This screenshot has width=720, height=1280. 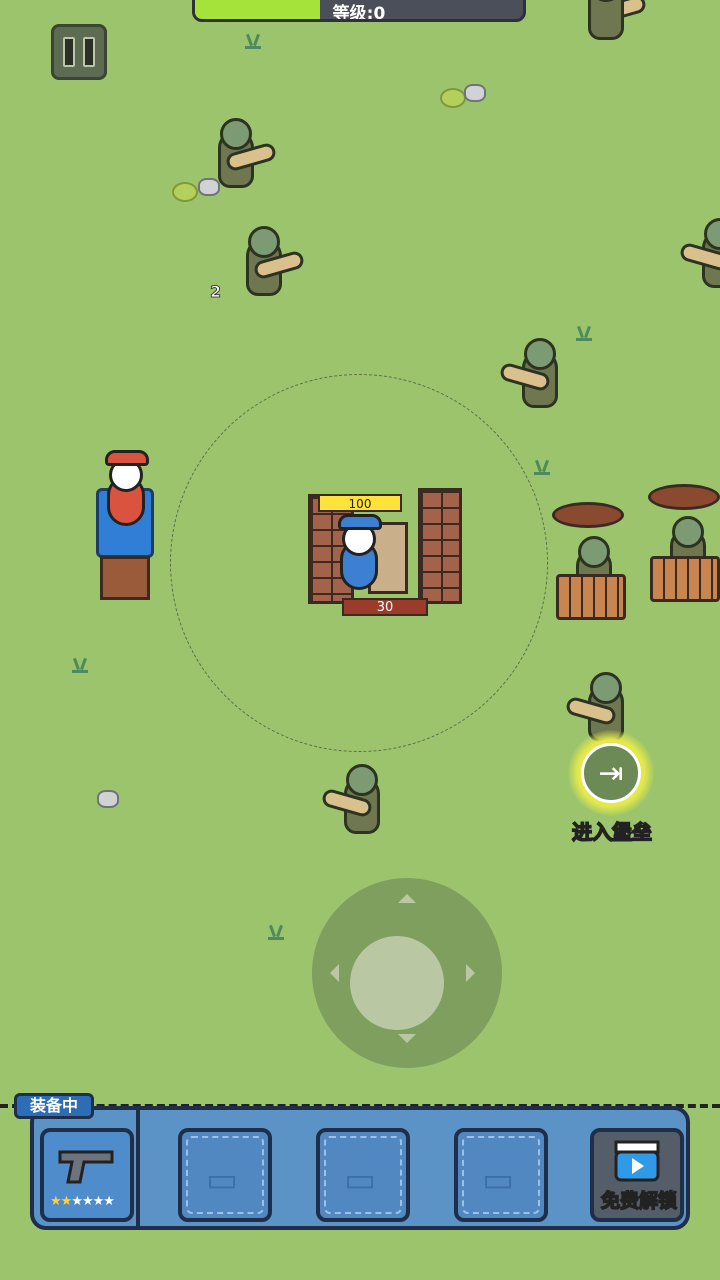 I want to click on fortress-hp-bar: 100, so click(x=360, y=503).